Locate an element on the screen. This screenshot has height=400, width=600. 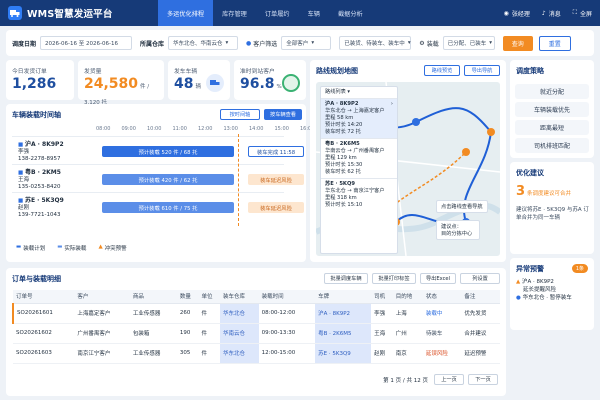
app-logo: WMS智慧发运平台 is located at coordinates (83, 13).